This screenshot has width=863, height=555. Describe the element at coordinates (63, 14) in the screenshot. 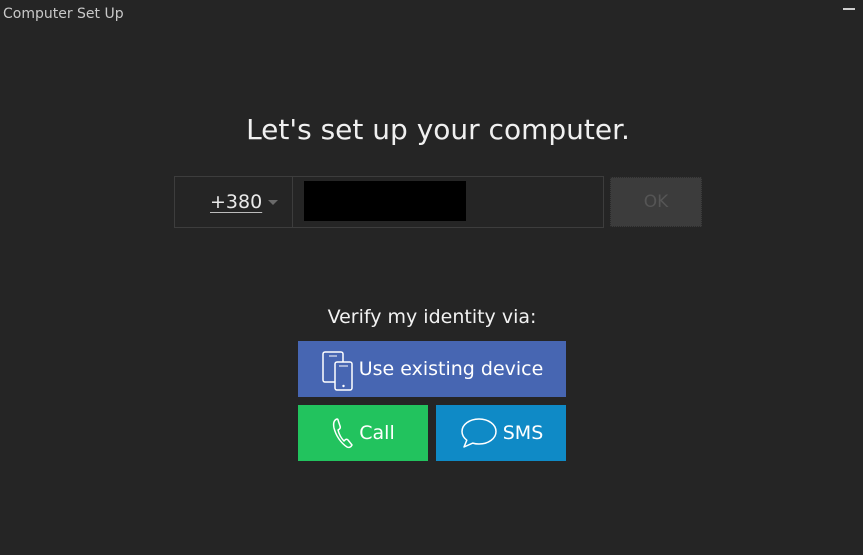

I see `window-title: Computer Set Up` at that location.